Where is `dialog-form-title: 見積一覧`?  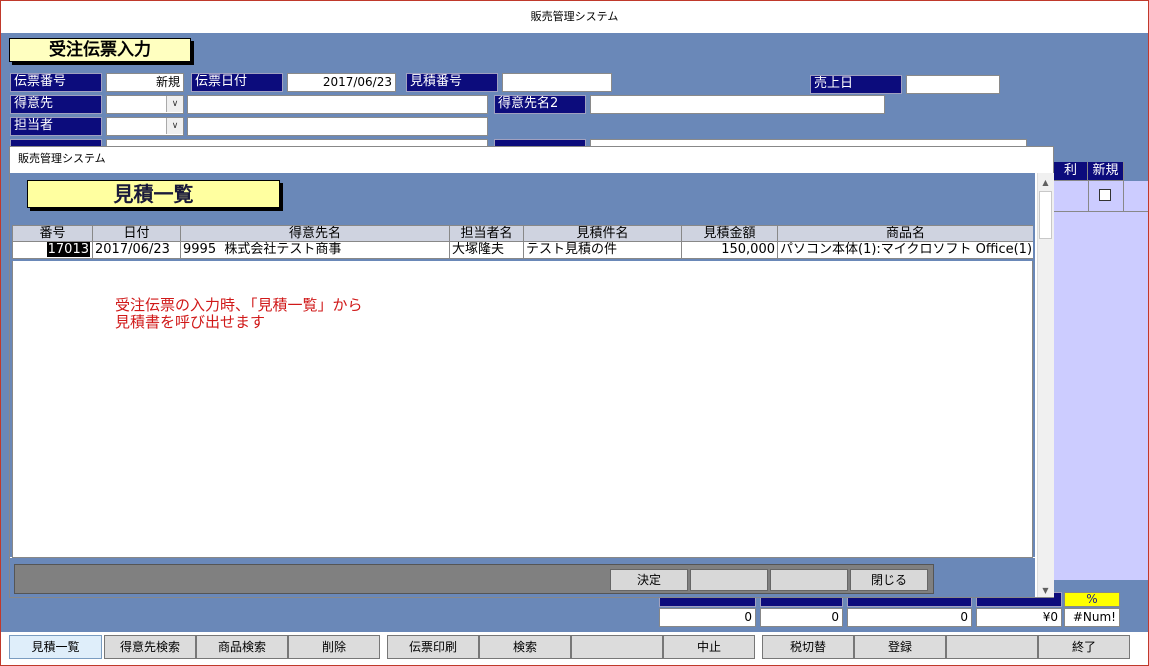 dialog-form-title: 見積一覧 is located at coordinates (153, 194).